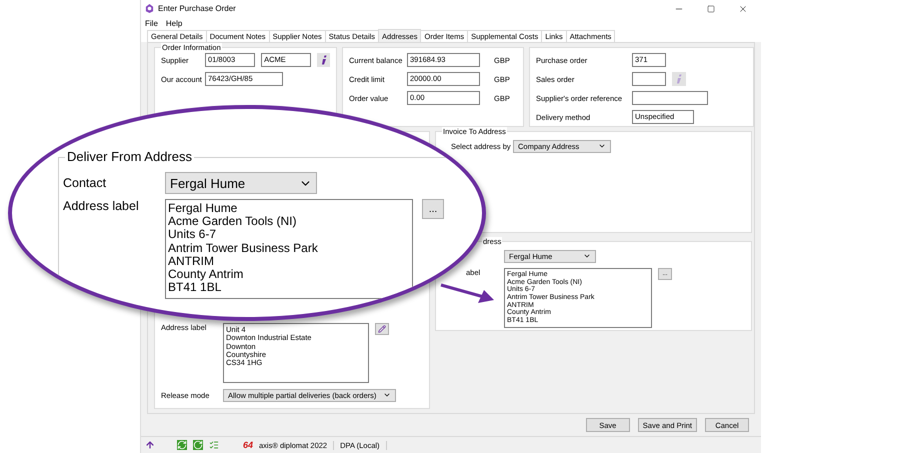 The height and width of the screenshot is (453, 900). Describe the element at coordinates (248, 445) in the screenshot. I see `product-logo: 64` at that location.